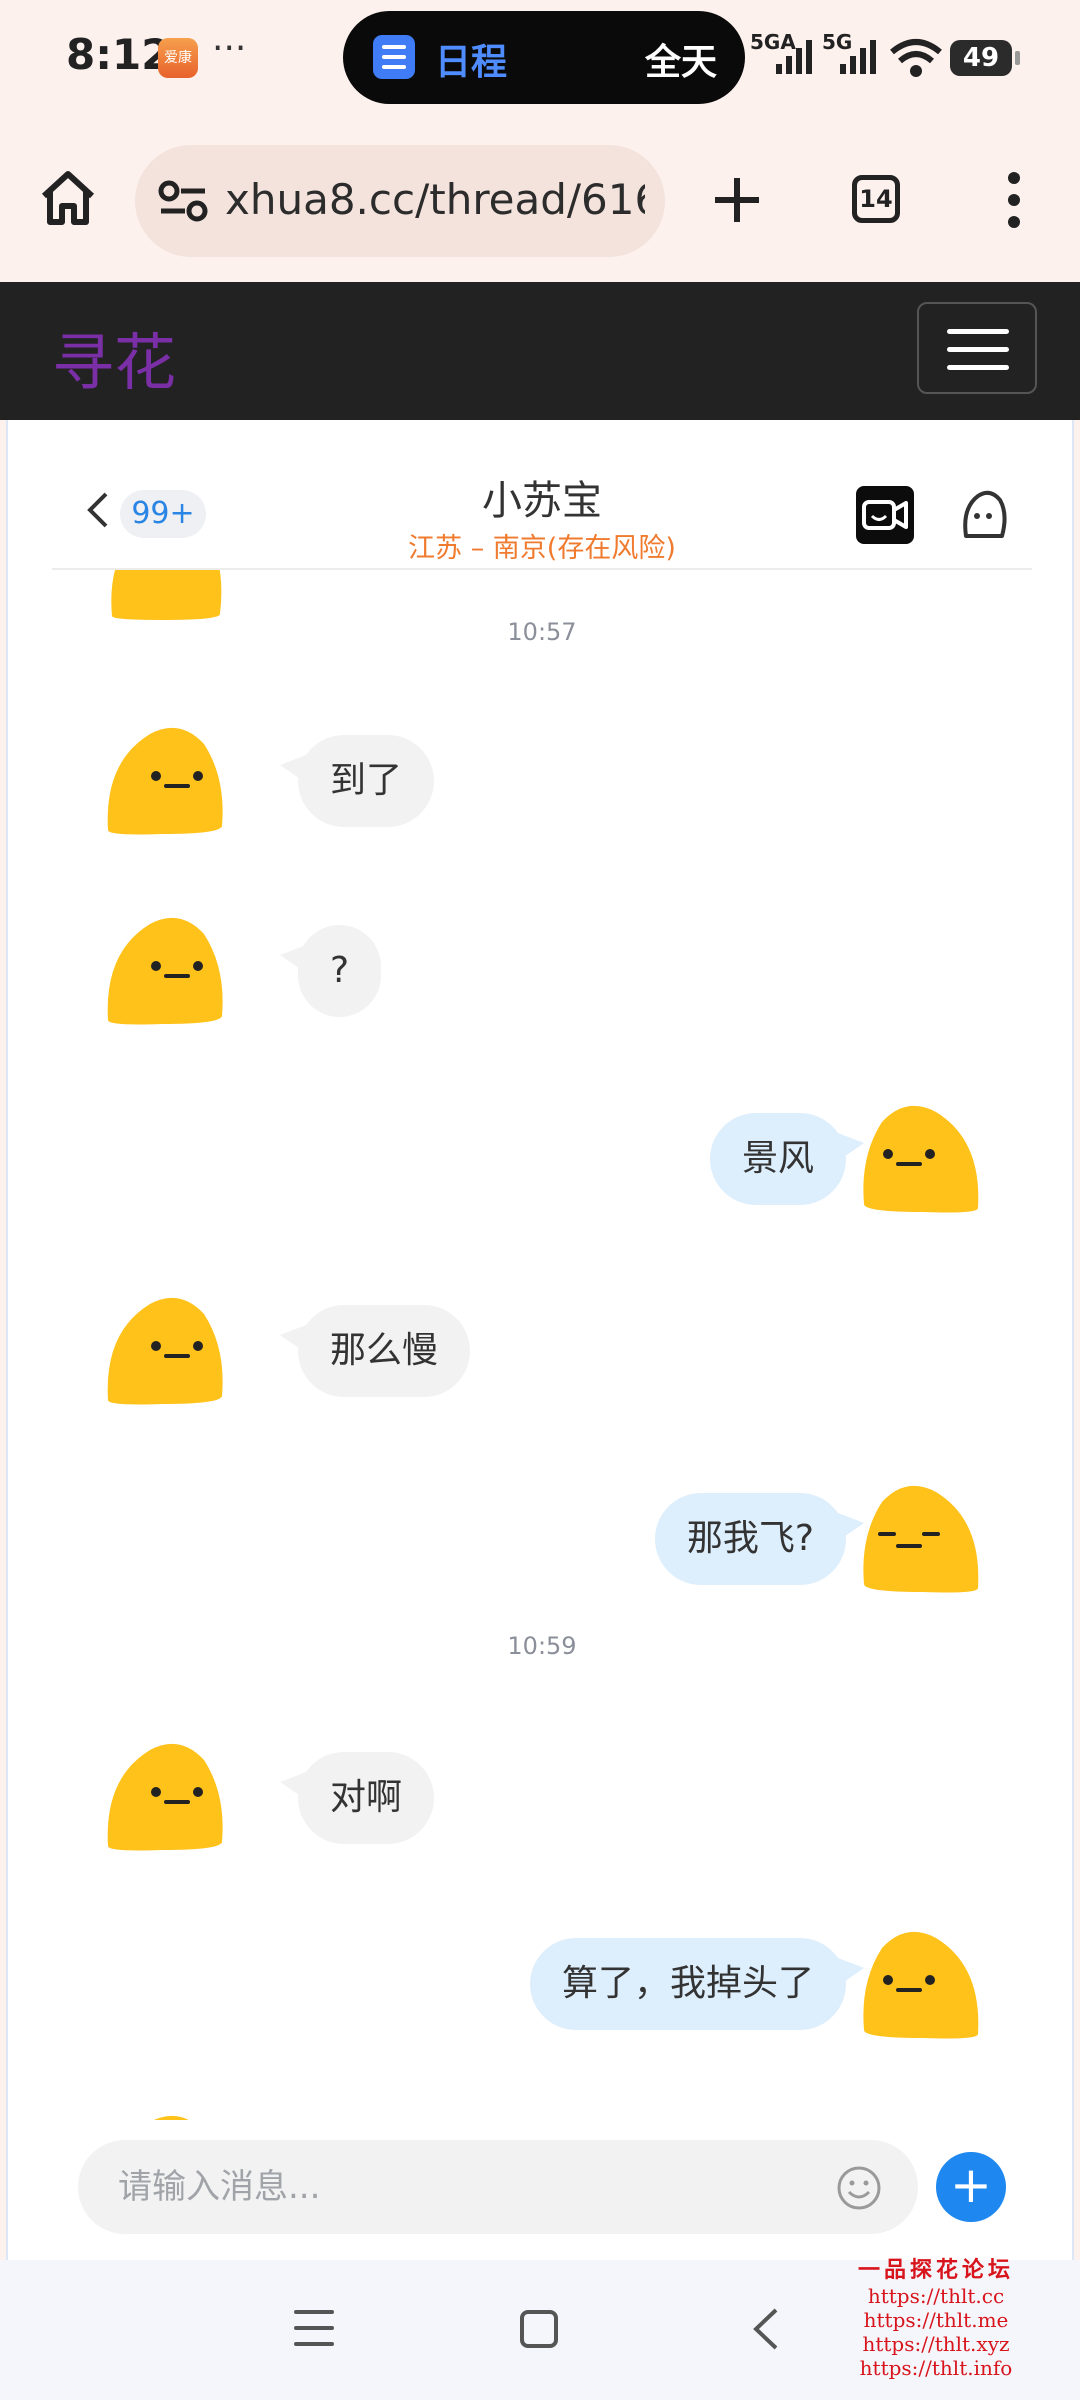 The height and width of the screenshot is (2400, 1080). I want to click on site-settings-icon, so click(183, 201).